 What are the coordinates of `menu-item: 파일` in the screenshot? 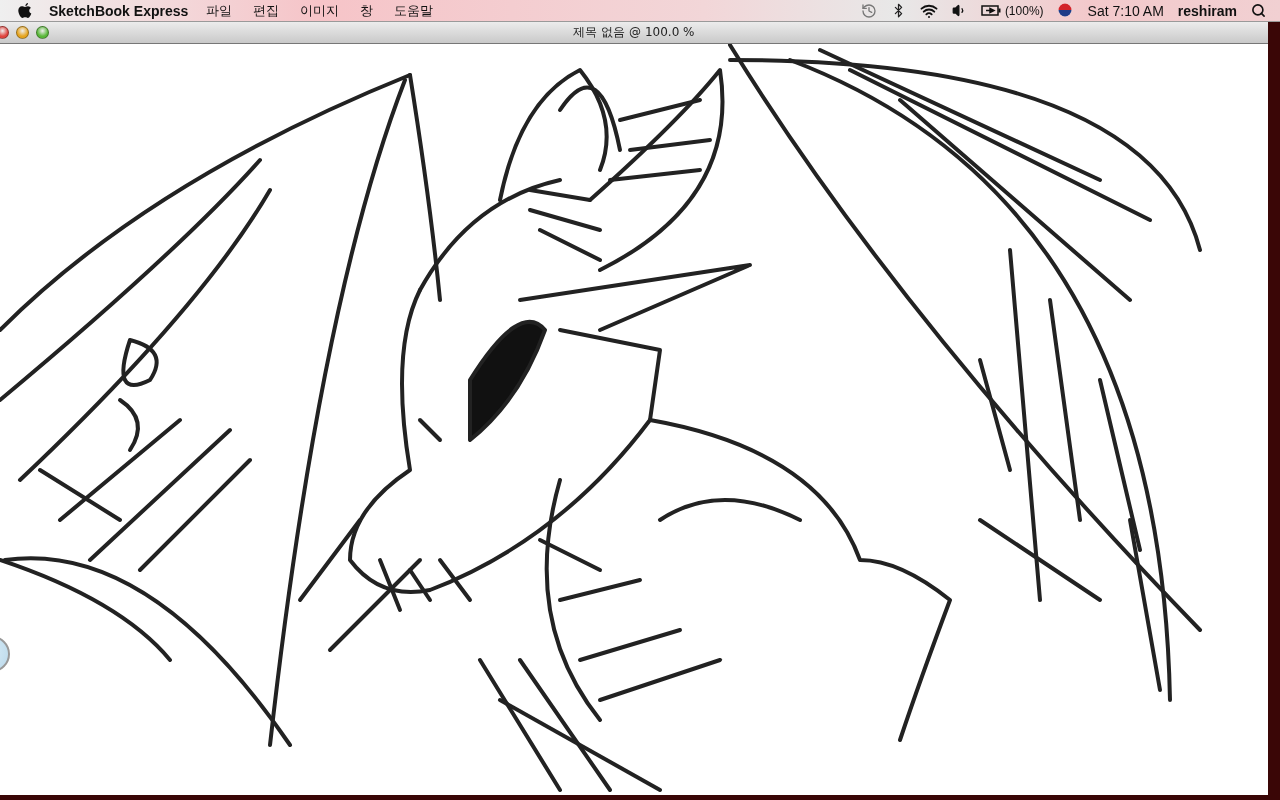 It's located at (219, 10).